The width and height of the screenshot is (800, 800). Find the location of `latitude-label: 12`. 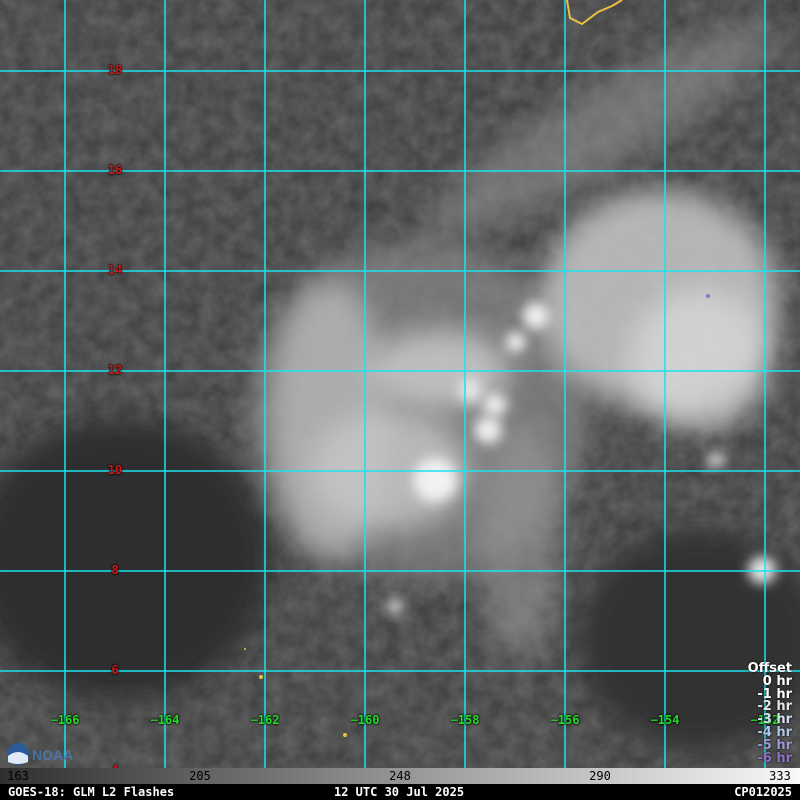

latitude-label: 12 is located at coordinates (115, 370).